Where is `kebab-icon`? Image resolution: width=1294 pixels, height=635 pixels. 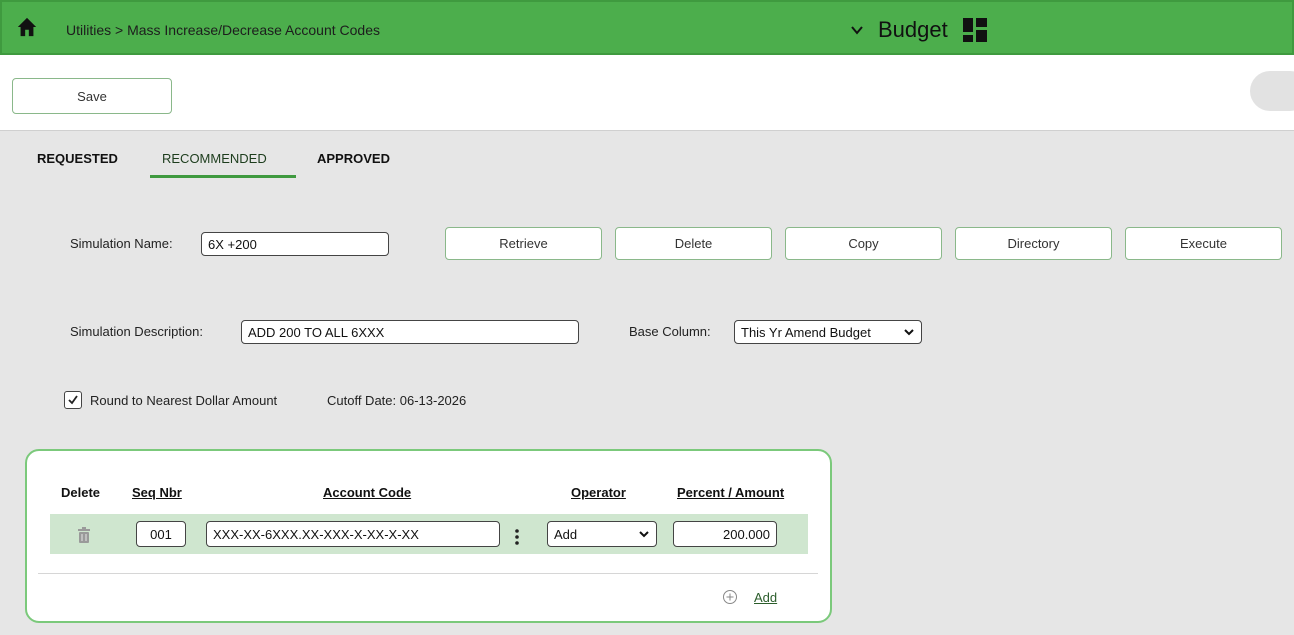
kebab-icon is located at coordinates (517, 537).